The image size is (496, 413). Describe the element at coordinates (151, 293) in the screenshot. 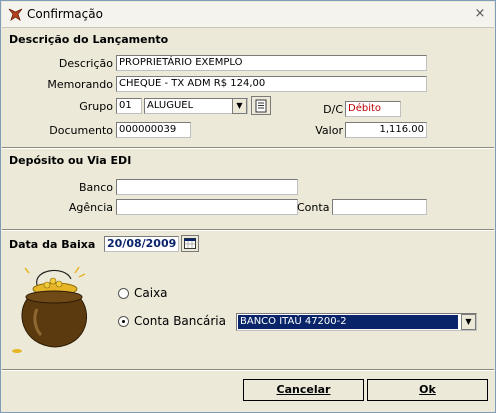

I see `caixa-label: Caixa` at that location.